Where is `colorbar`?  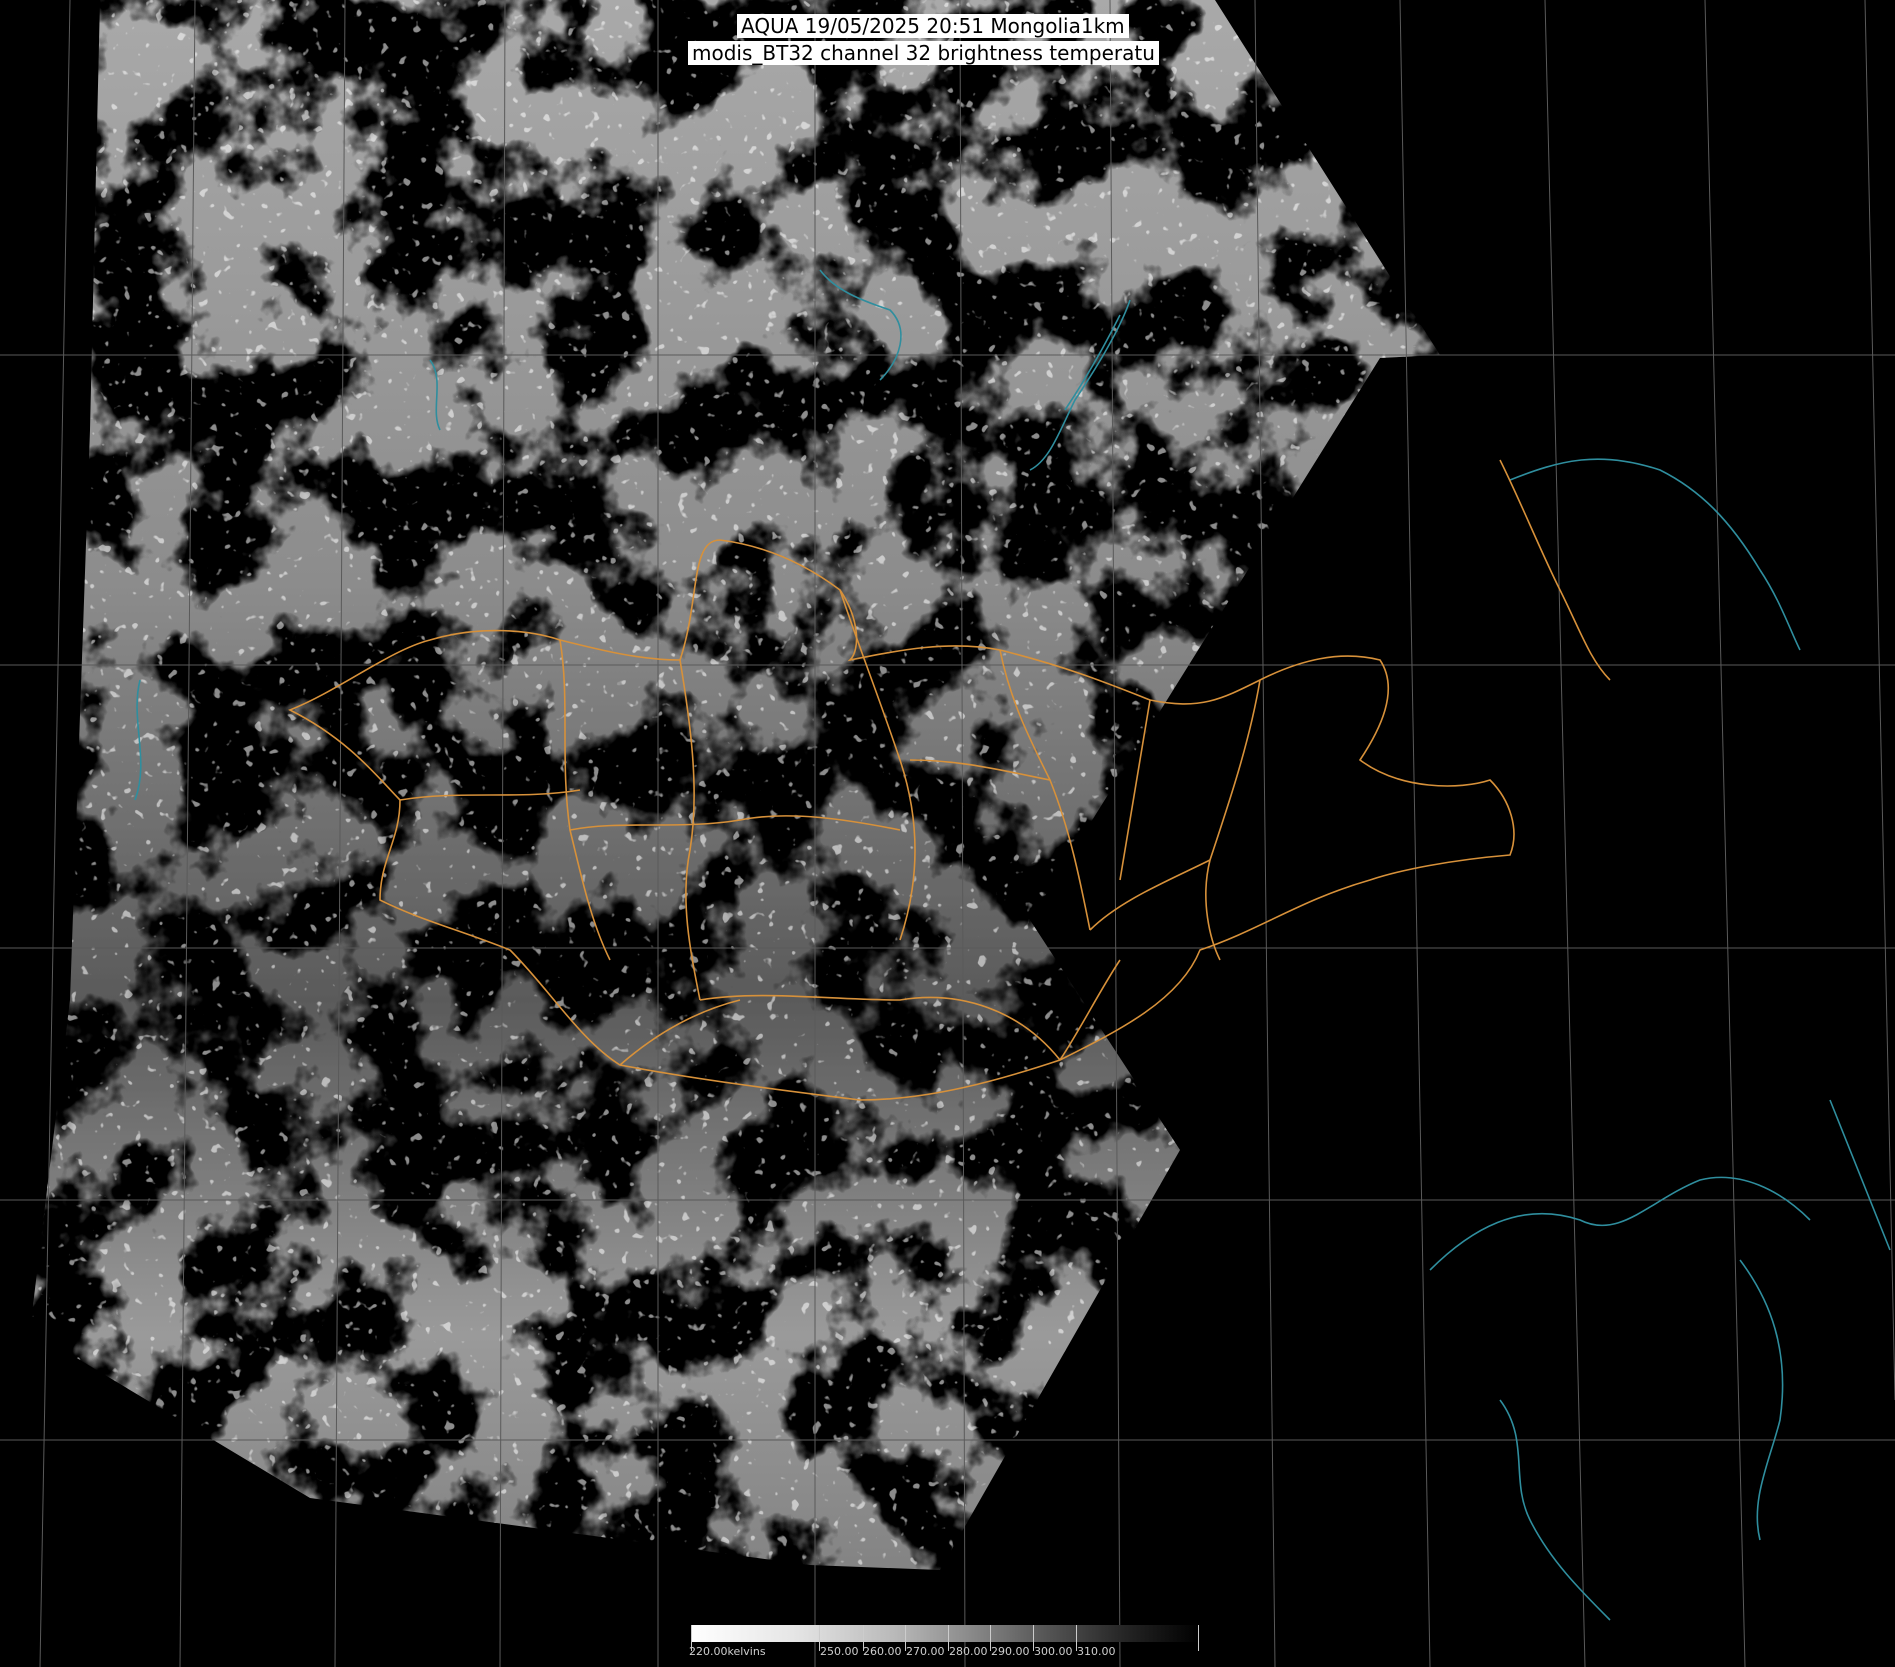 colorbar is located at coordinates (945, 1633).